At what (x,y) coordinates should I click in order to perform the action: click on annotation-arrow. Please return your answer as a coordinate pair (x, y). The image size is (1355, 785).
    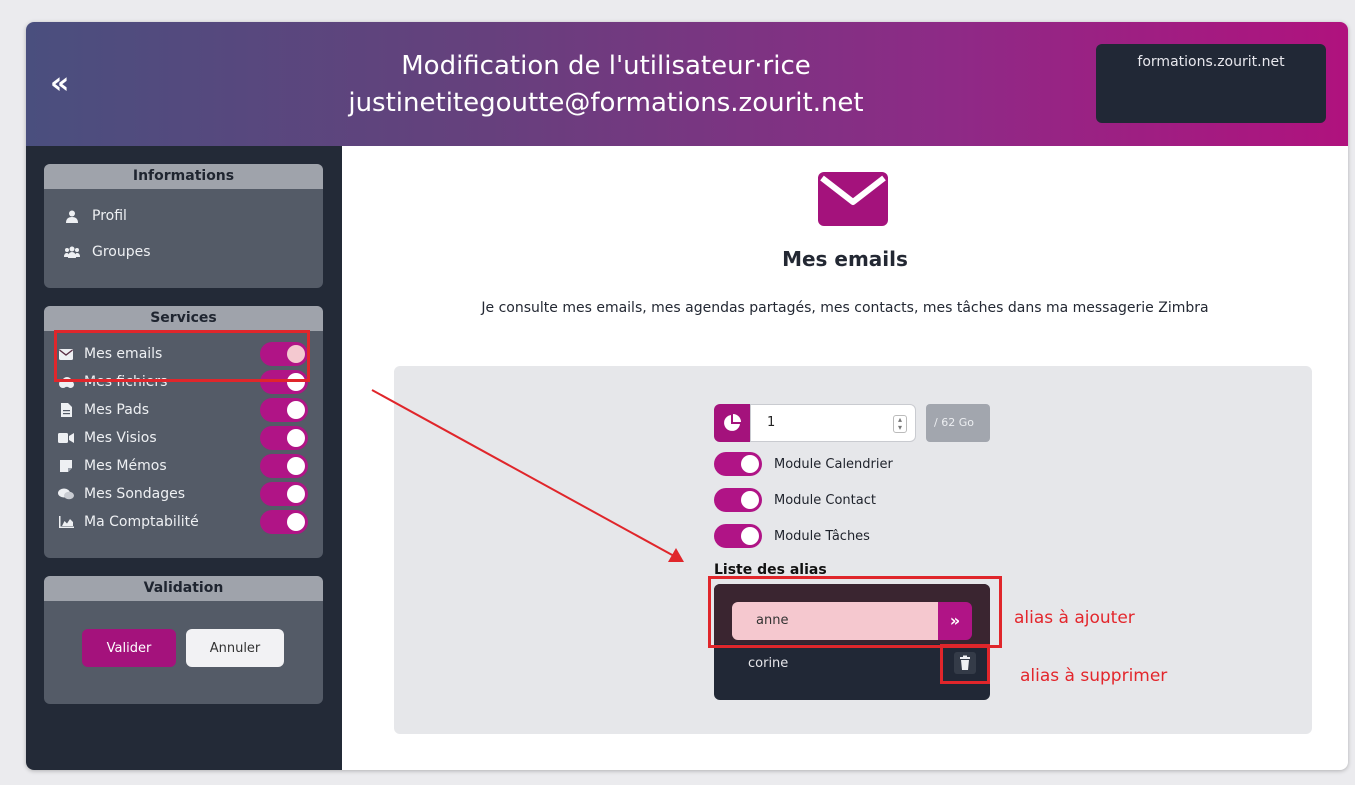
    Looking at the image, I should click on (527, 475).